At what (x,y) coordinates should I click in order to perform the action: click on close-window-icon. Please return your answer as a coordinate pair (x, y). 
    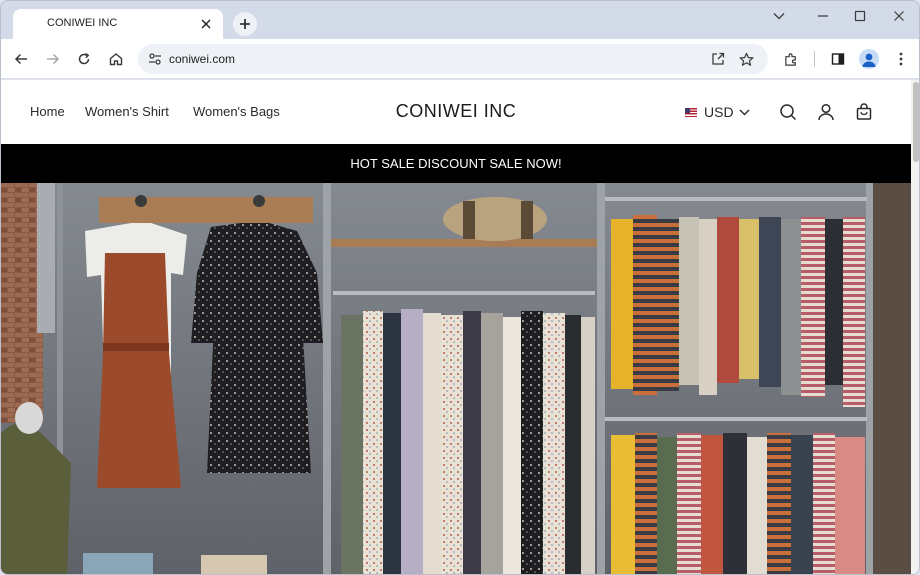
    Looking at the image, I should click on (899, 16).